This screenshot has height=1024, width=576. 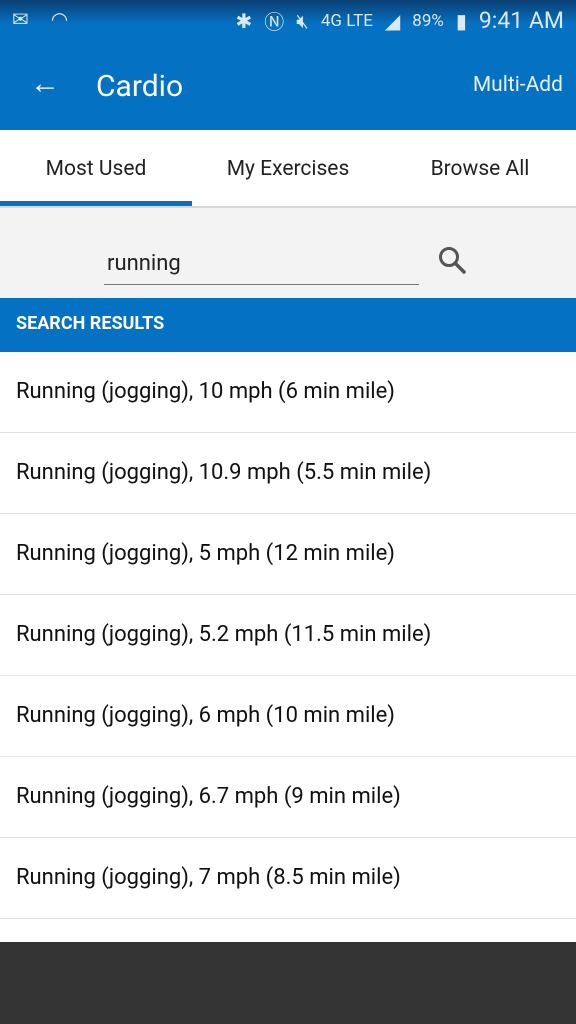 I want to click on list-item: Running (jogging), 7 mph (8.5 min mile), so click(x=288, y=878).